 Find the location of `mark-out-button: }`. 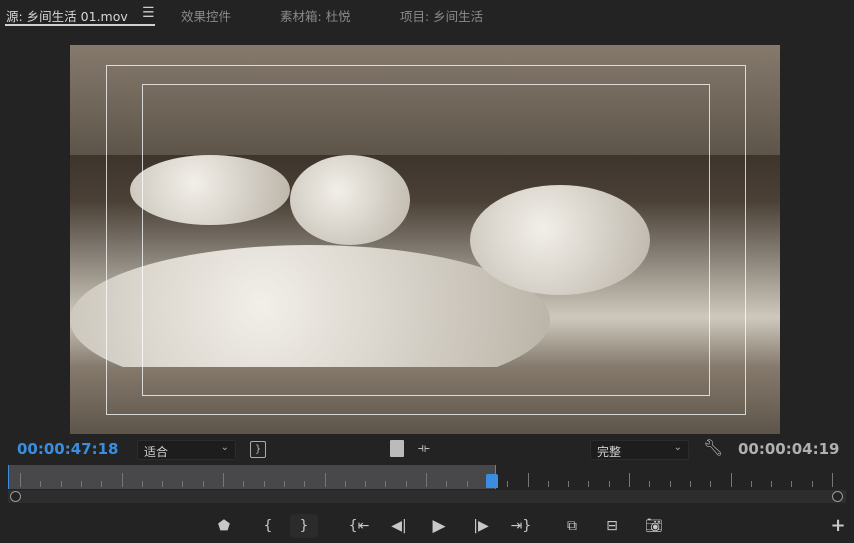

mark-out-button: } is located at coordinates (304, 526).